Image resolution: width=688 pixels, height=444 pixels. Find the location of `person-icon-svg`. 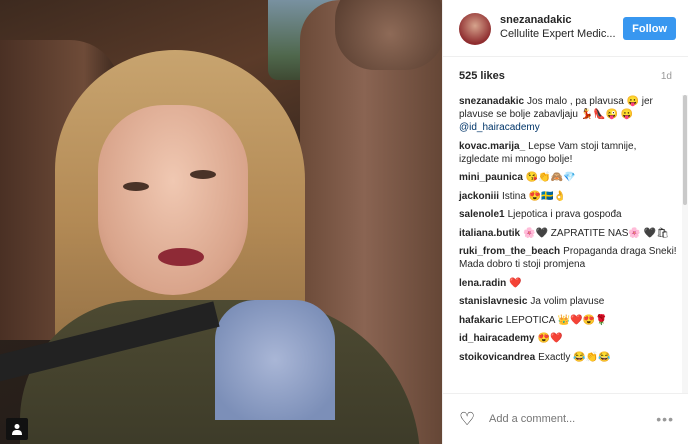

person-icon-svg is located at coordinates (17, 429).